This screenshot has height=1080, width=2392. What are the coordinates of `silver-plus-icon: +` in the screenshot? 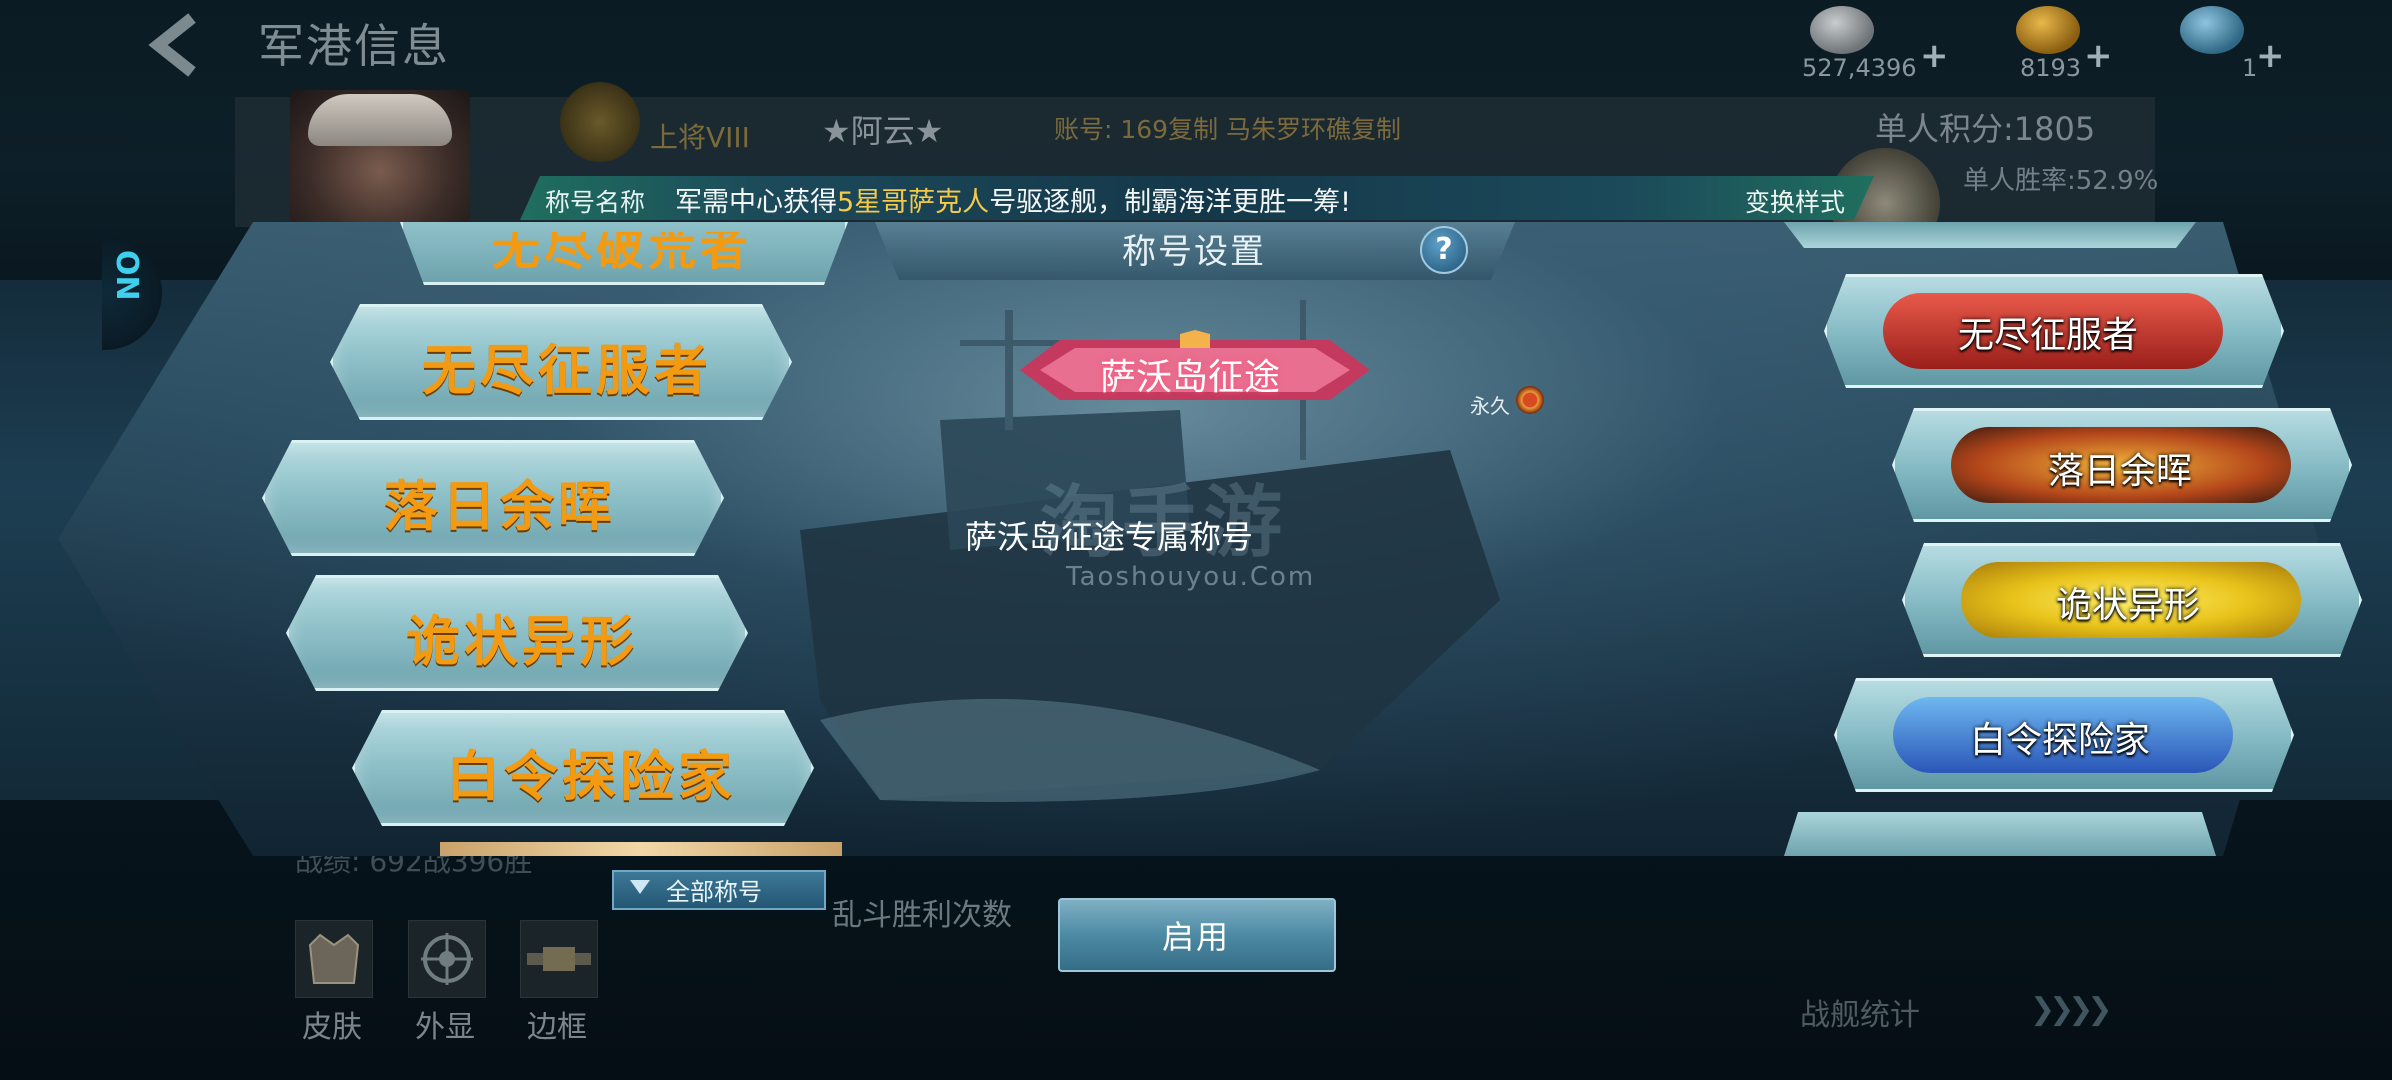 It's located at (1934, 56).